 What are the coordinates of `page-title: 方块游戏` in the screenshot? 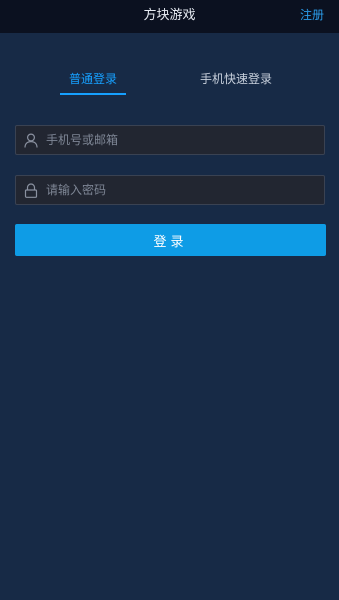 It's located at (169, 15).